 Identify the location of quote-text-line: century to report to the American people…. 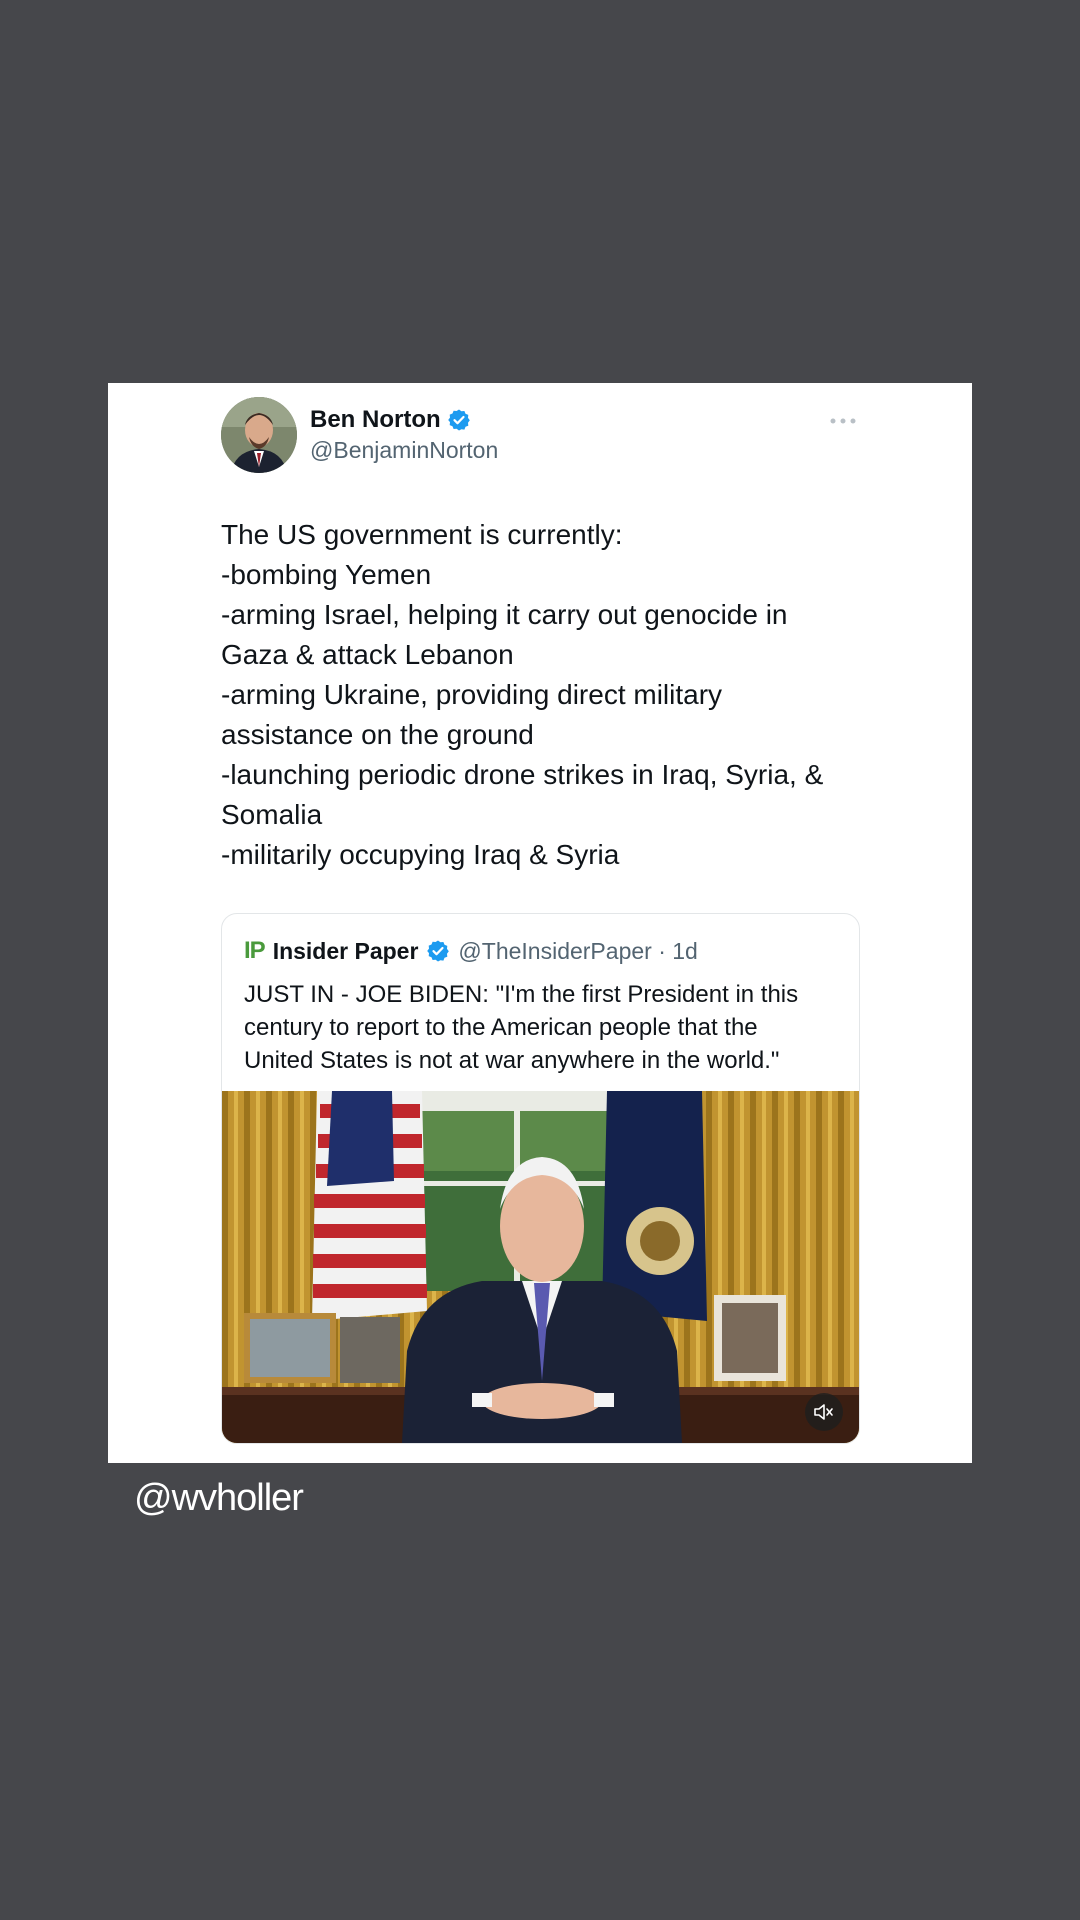
(501, 1027).